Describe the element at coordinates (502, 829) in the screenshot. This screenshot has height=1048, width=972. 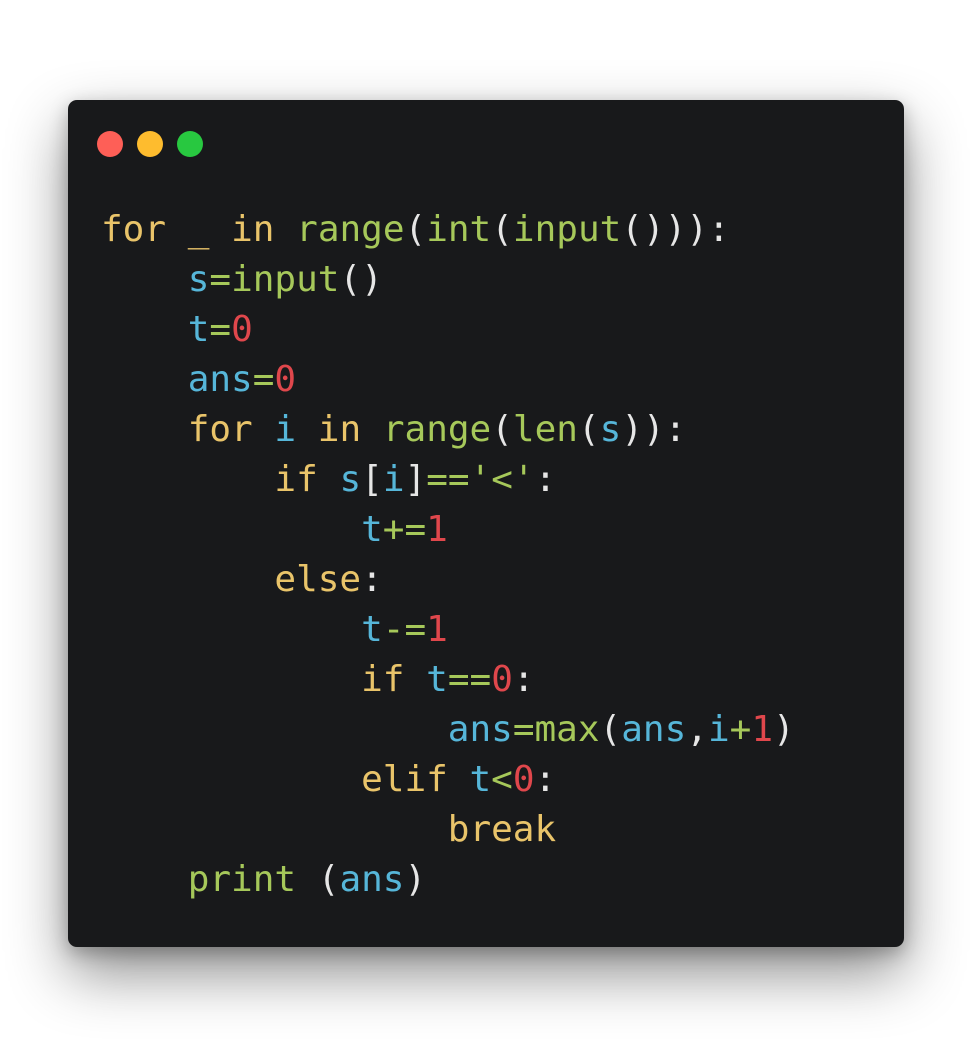
I see `code-token: break` at that location.